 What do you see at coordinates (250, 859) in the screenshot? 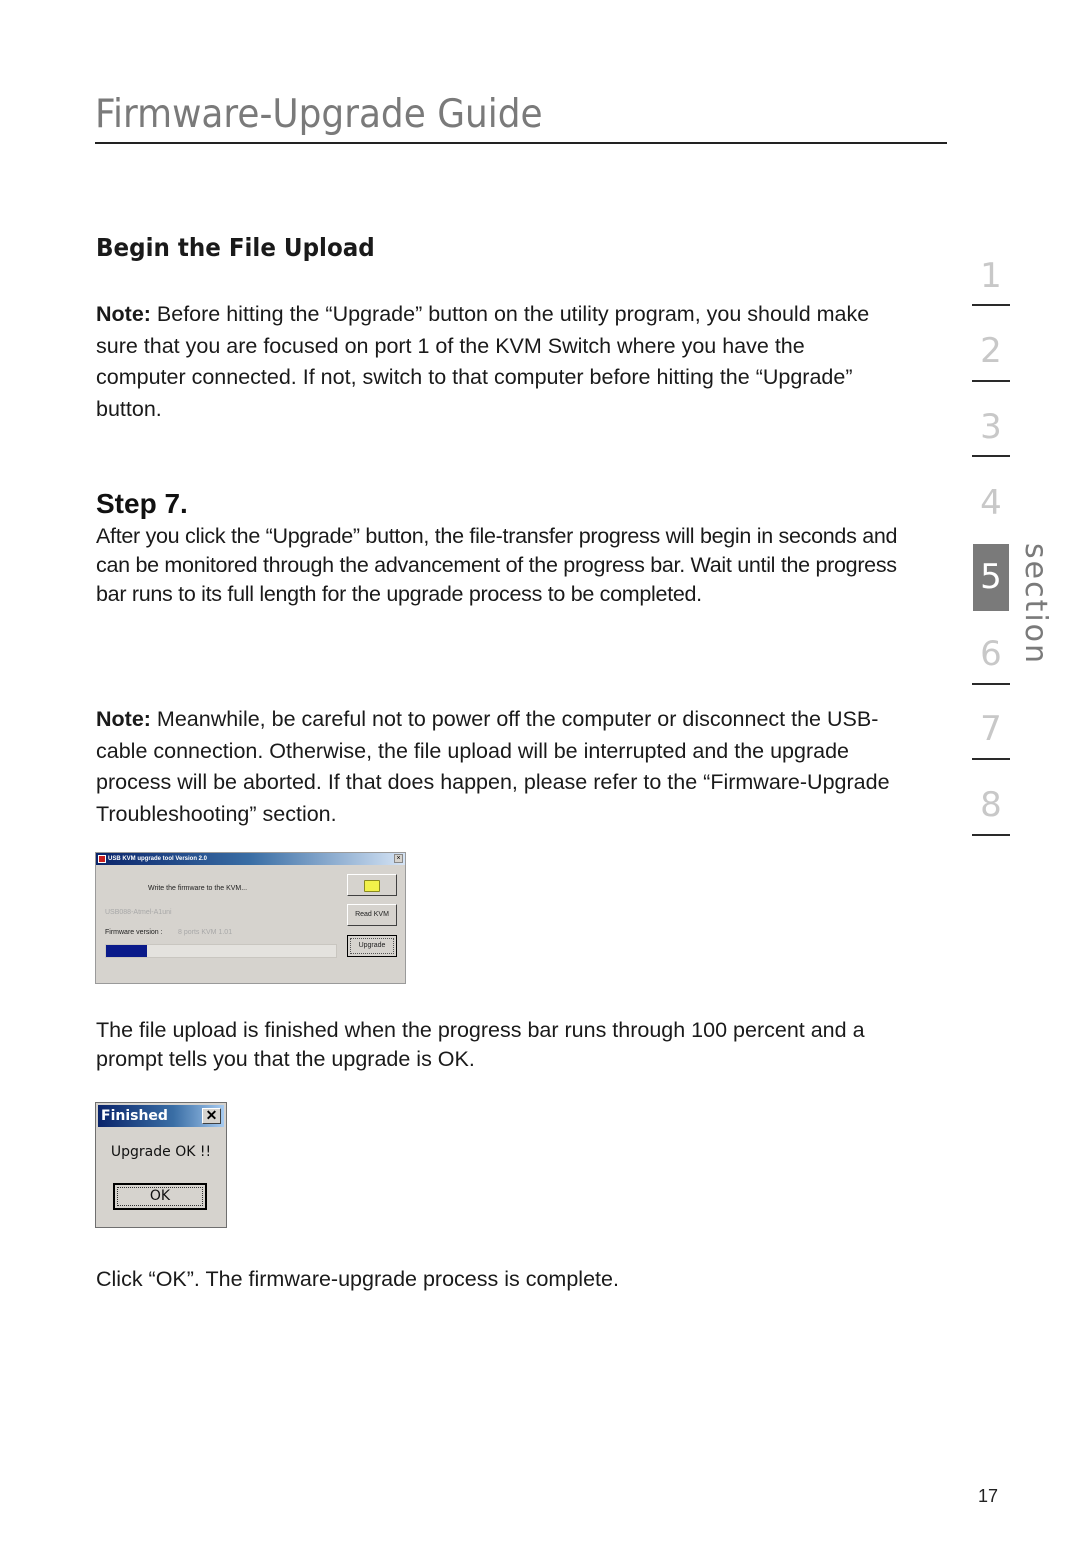
I see `upgrade-tool-titlebar: USB KVM upgrade tool Version 2.0 ×` at bounding box center [250, 859].